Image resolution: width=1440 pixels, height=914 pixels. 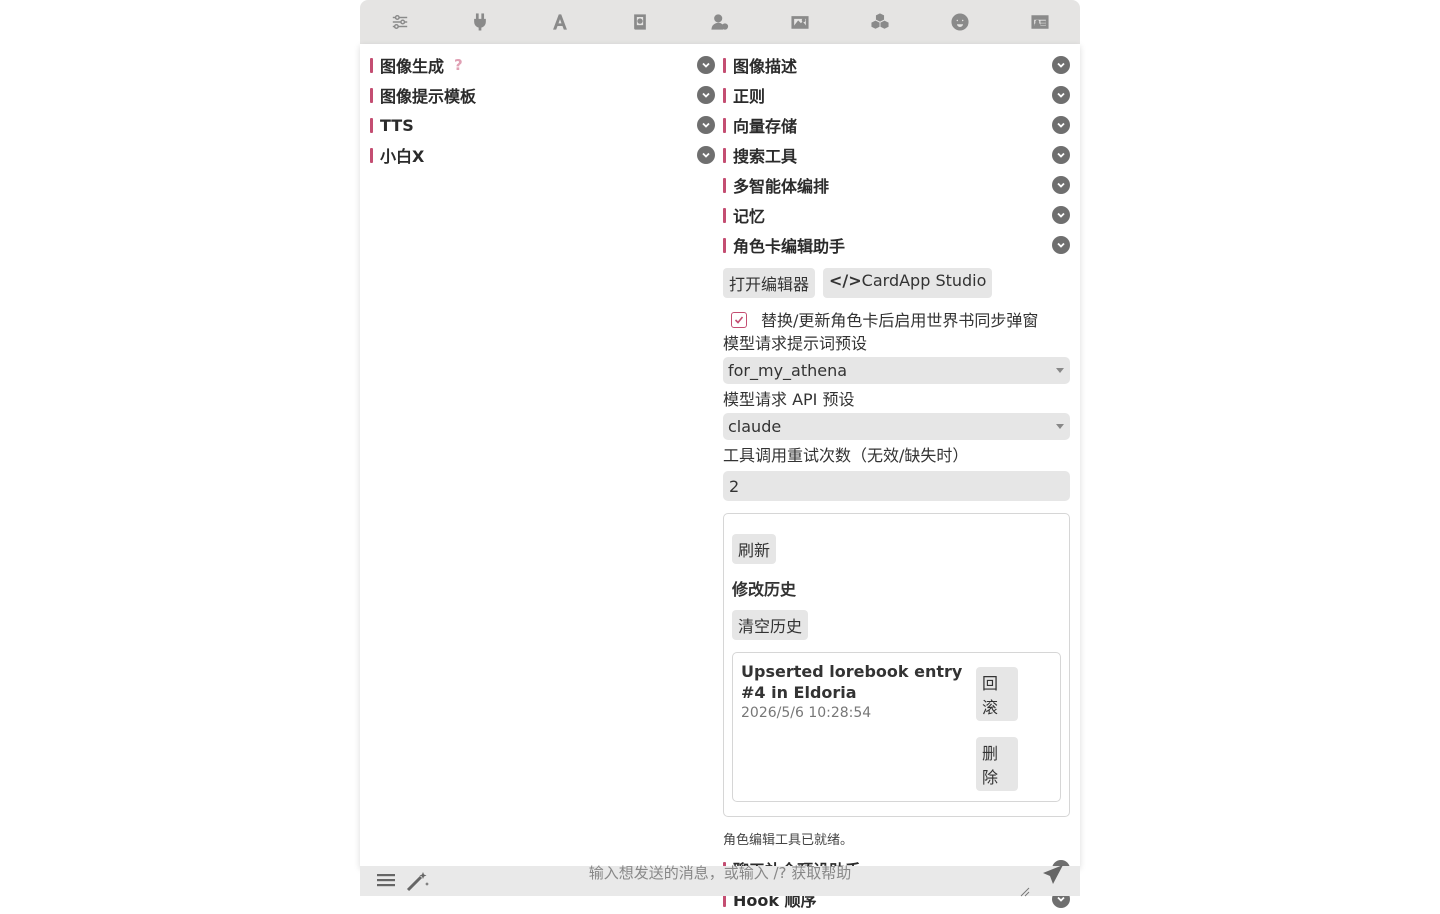 I want to click on drawer-title: 向量存储, so click(x=765, y=126).